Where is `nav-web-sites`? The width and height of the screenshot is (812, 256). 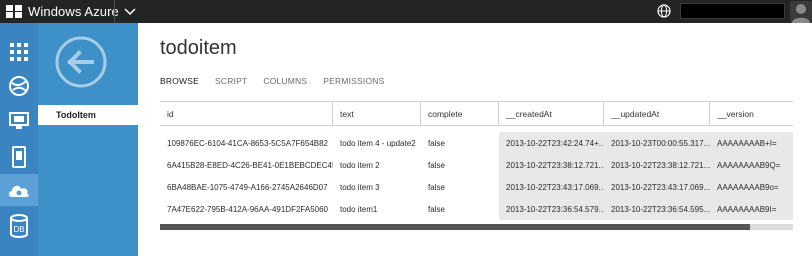
nav-web-sites is located at coordinates (19, 86).